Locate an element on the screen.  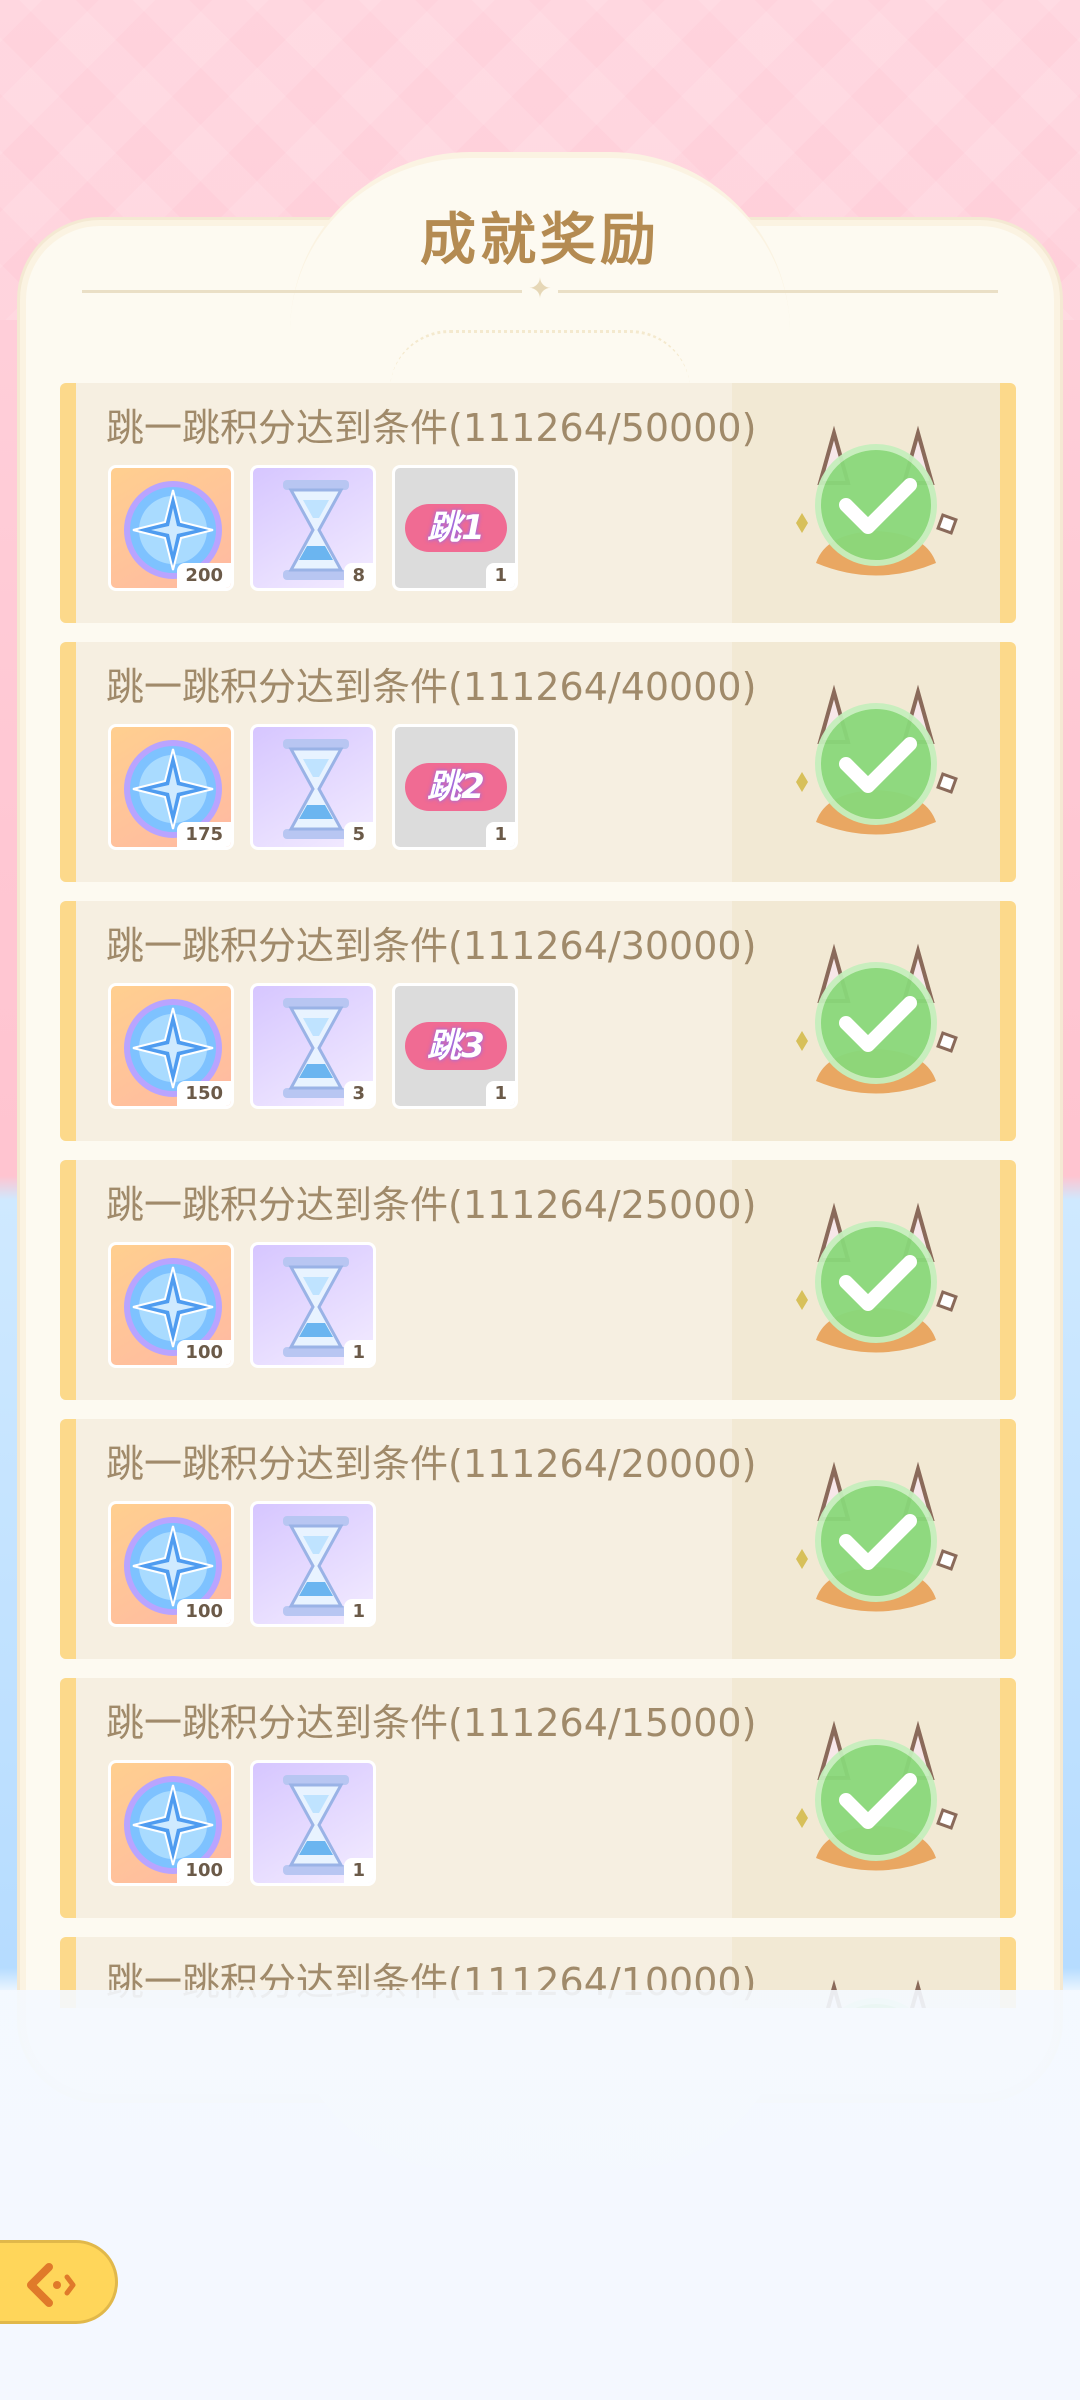
reward-item: 跳2 1 is located at coordinates (455, 787).